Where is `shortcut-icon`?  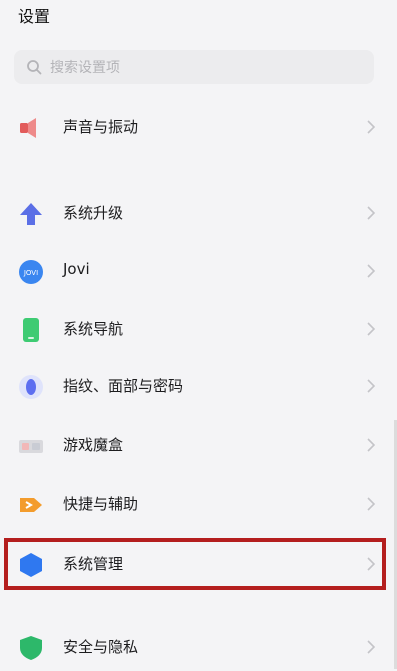
shortcut-icon is located at coordinates (31, 505).